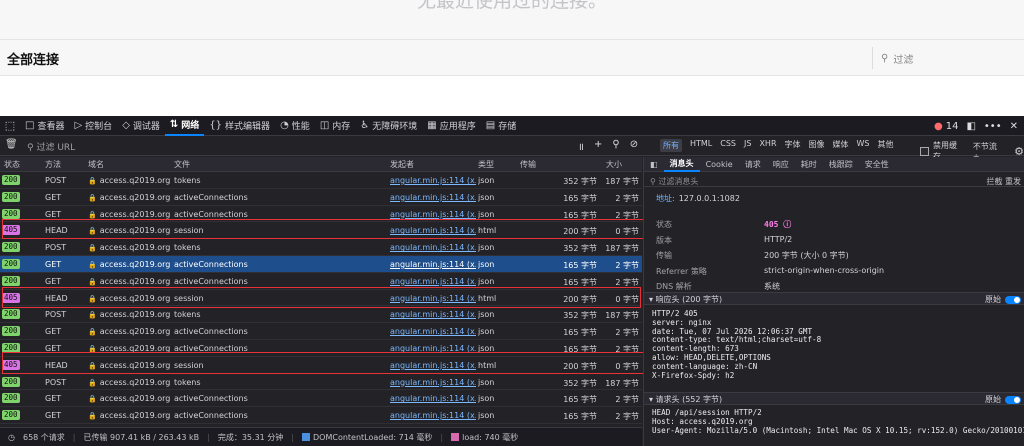  Describe the element at coordinates (701, 145) in the screenshot. I see `type-filter: HTML` at that location.